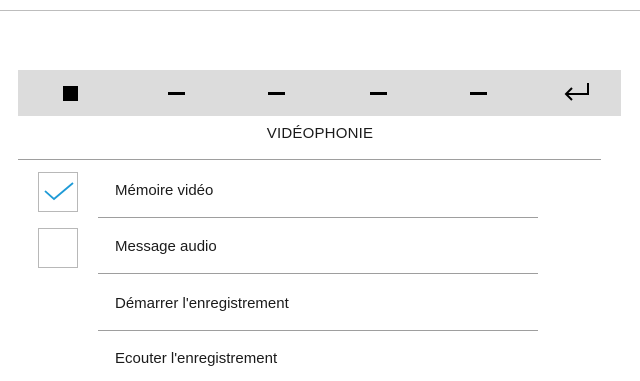 Image resolution: width=640 pixels, height=381 pixels. What do you see at coordinates (166, 246) in the screenshot?
I see `list-item-label: Message audio` at bounding box center [166, 246].